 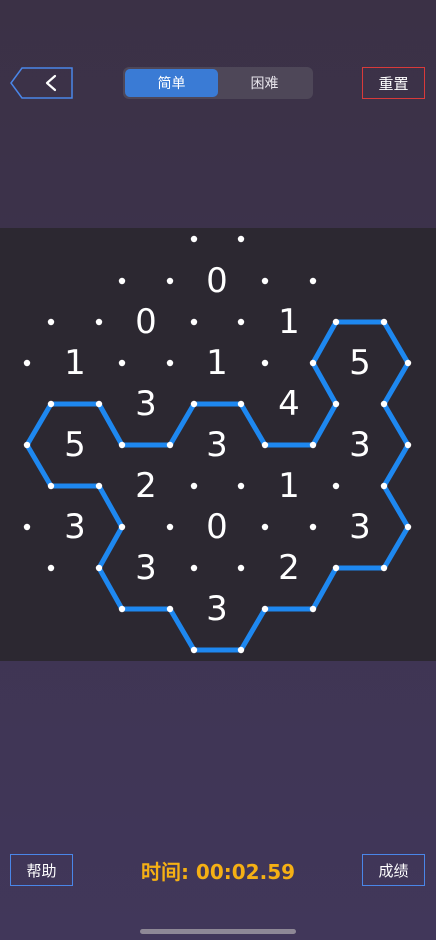 I want to click on tab-easy: 简单, so click(x=171, y=83).